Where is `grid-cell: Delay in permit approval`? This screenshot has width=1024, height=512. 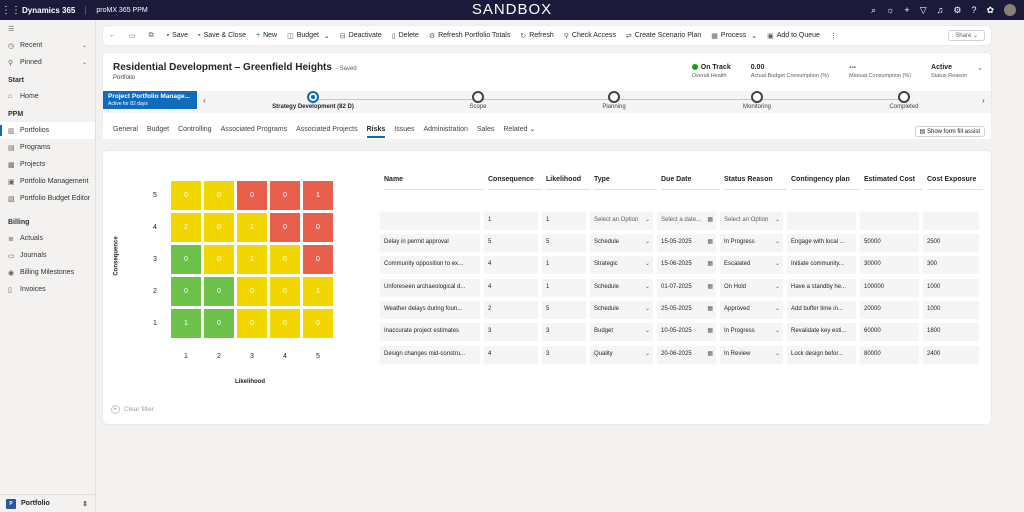 grid-cell: Delay in permit approval is located at coordinates (430, 243).